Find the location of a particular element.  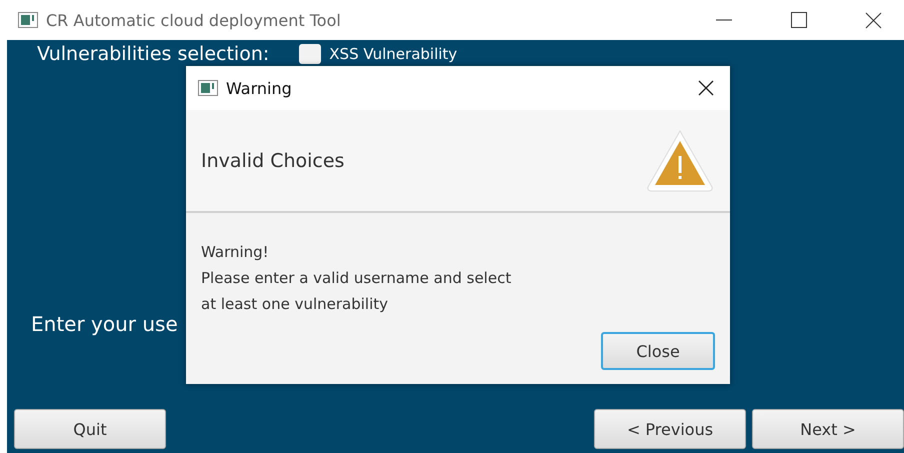

close-button: Close is located at coordinates (658, 351).